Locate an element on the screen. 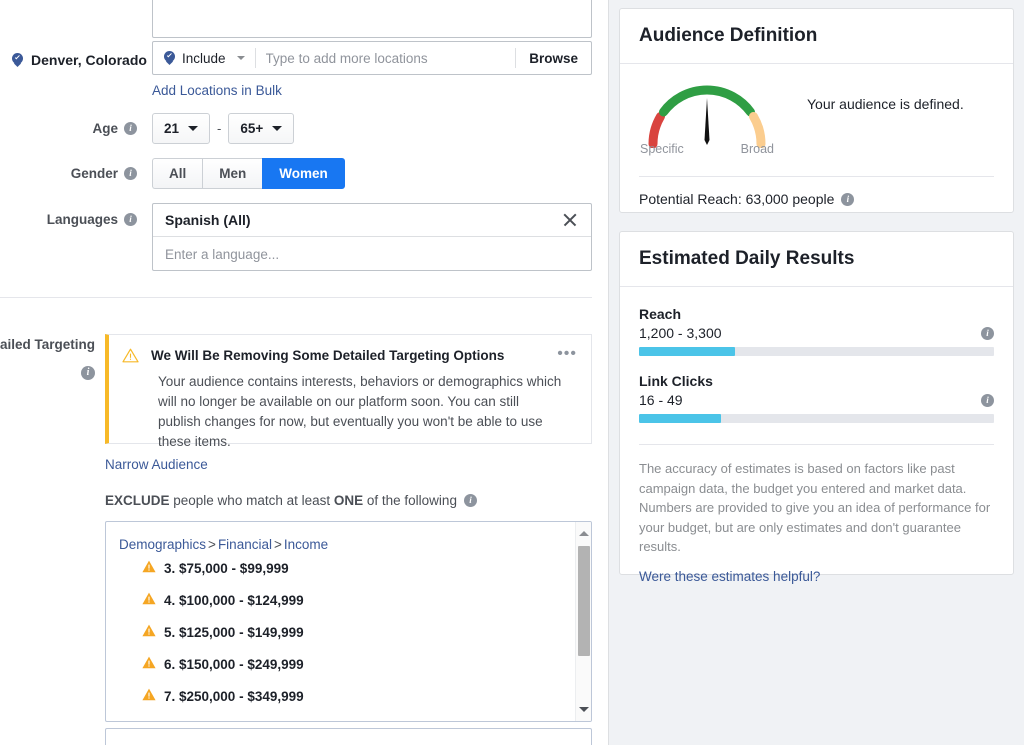 This screenshot has height=745, width=1024. list-item: 4. $100,000 - $124,999 is located at coordinates (348, 600).